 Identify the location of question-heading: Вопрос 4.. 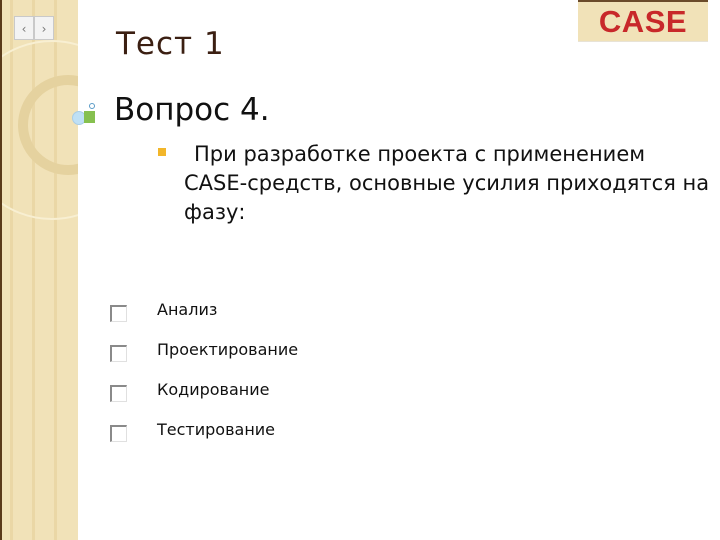
(192, 110).